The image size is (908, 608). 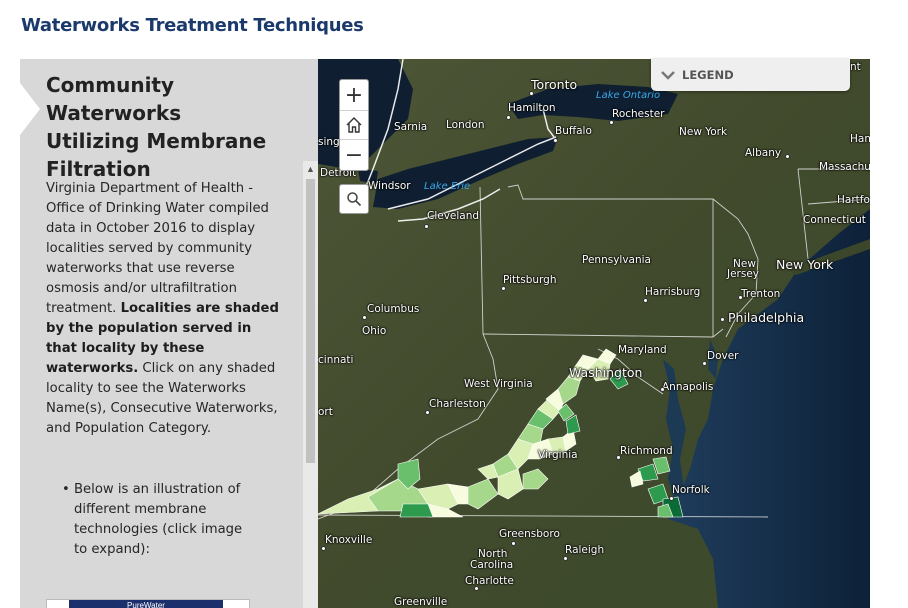 I want to click on home-button, so click(x=354, y=125).